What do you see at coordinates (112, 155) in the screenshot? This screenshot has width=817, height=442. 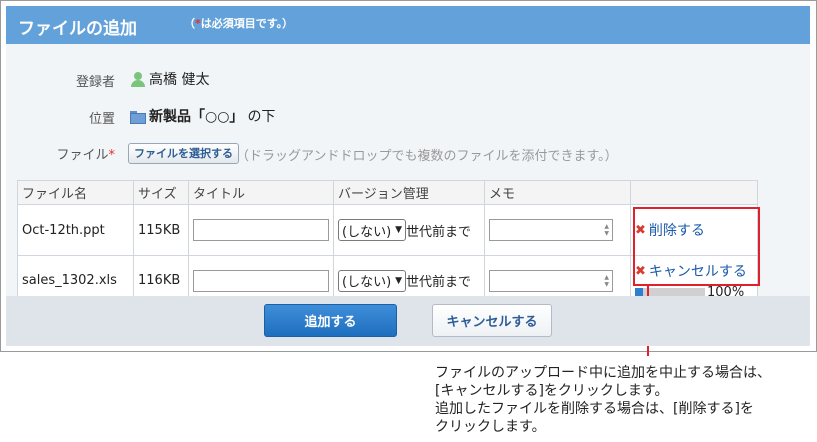 I see `file-required-star: *` at bounding box center [112, 155].